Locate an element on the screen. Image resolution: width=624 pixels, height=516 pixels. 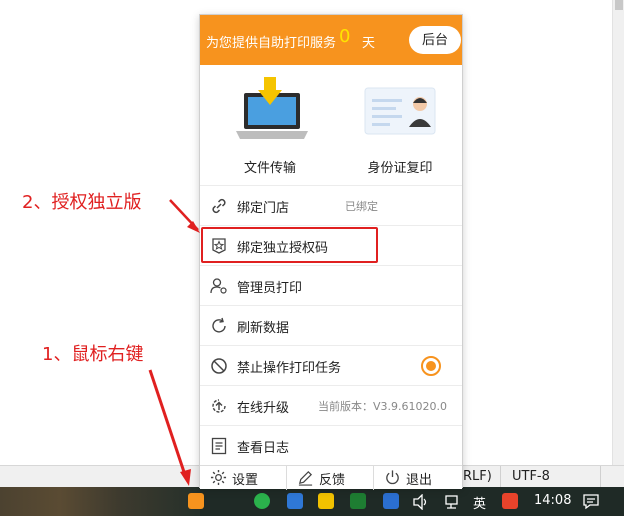
annotation-arrows is located at coordinates (174, 342).